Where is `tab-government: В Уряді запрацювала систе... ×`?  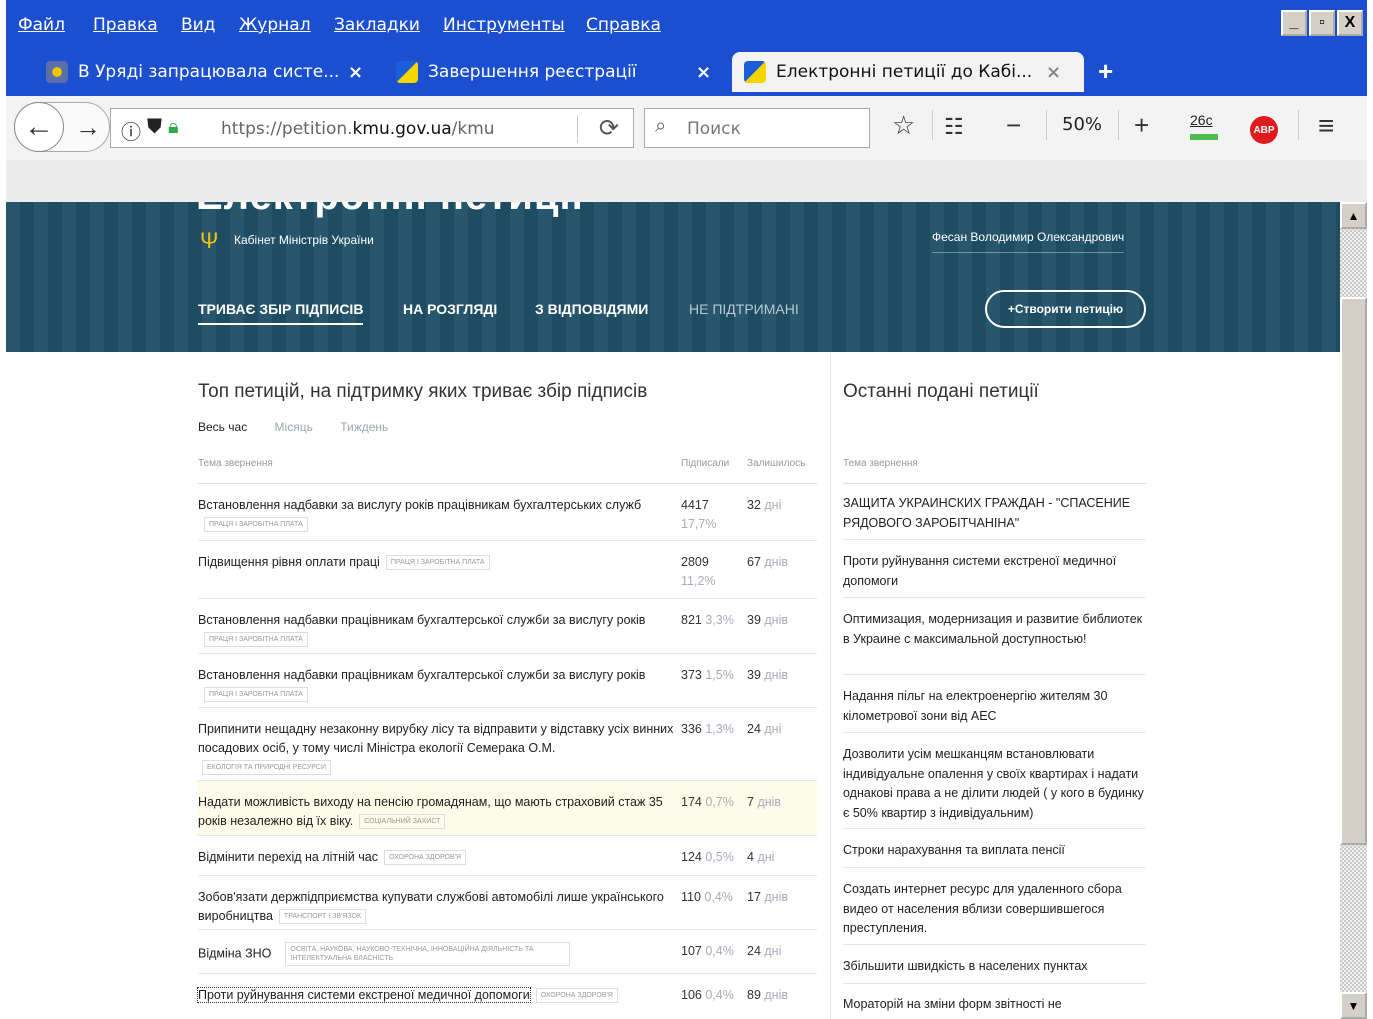 tab-government: В Уряді запрацювала систе... × is located at coordinates (211, 72).